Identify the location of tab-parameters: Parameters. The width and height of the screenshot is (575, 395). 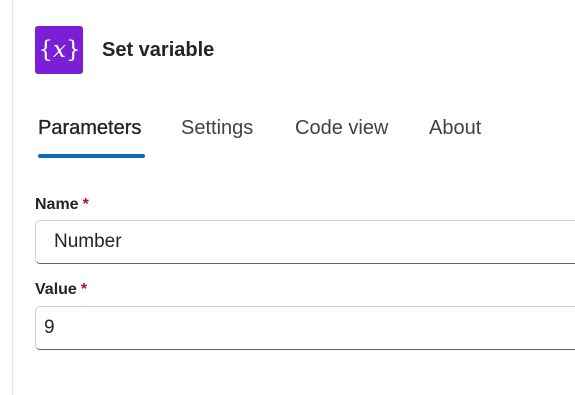
(90, 128).